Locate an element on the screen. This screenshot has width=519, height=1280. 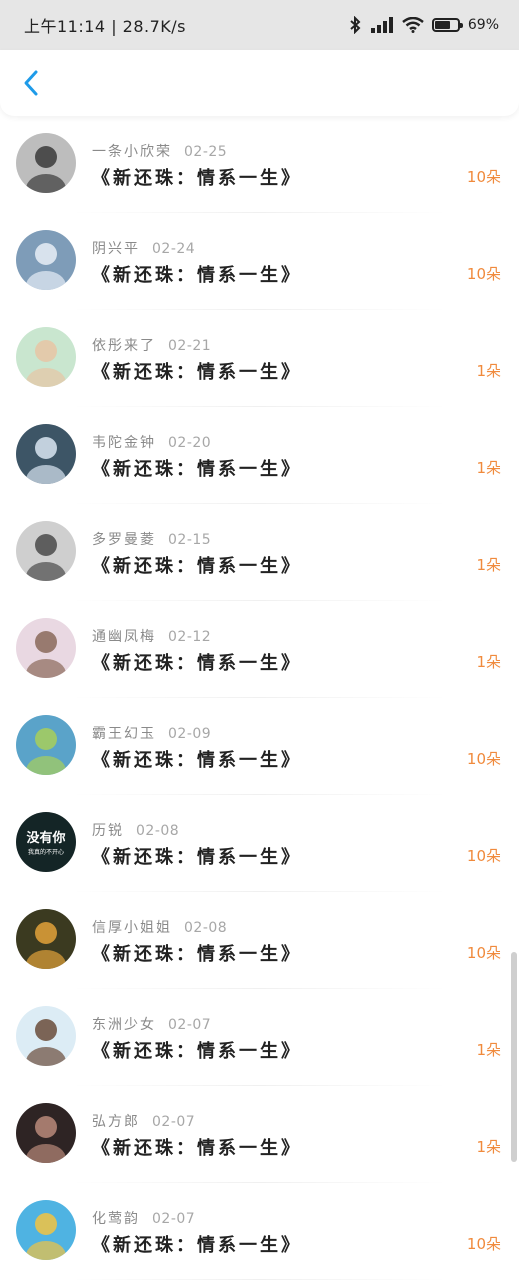
chevron-left-icon is located at coordinates (31, 83).